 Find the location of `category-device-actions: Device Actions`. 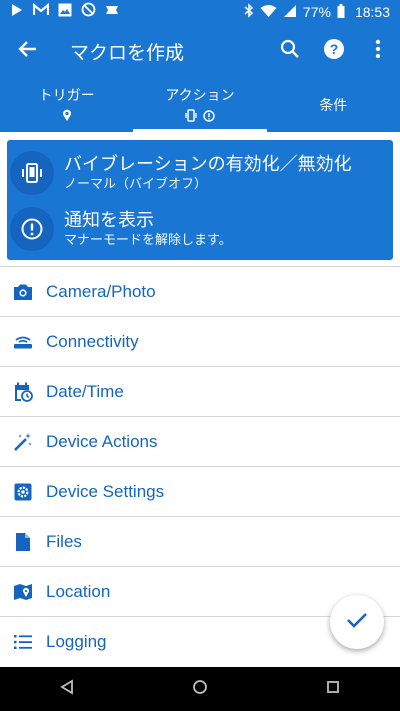

category-device-actions: Device Actions is located at coordinates (200, 441).